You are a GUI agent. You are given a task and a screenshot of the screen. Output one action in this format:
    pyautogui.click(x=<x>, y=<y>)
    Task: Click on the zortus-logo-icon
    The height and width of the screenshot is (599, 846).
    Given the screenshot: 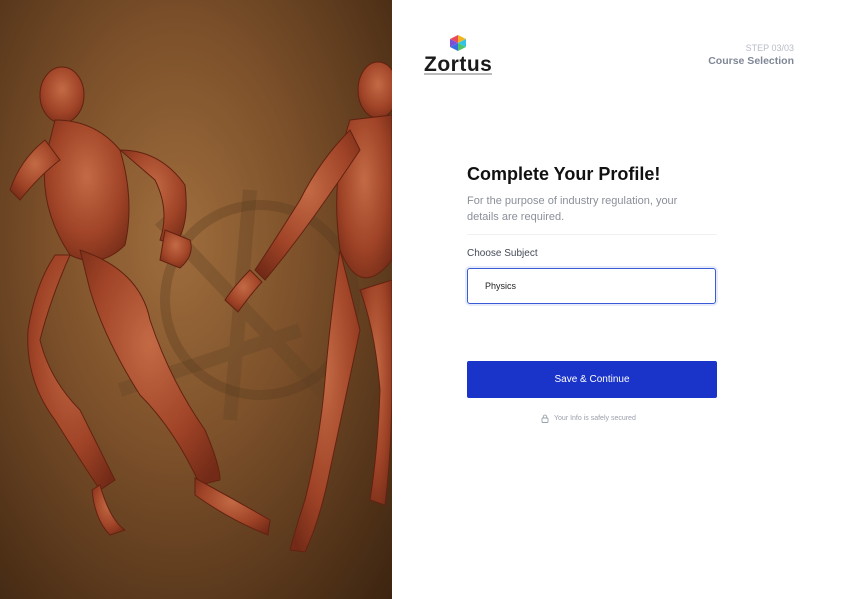 What is the action you would take?
    pyautogui.click(x=458, y=43)
    